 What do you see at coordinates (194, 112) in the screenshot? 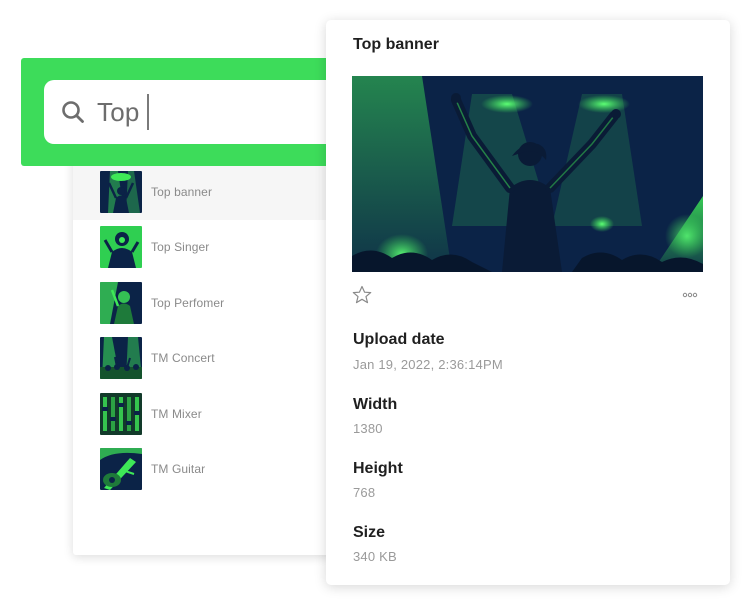
I see `search-input: Top` at bounding box center [194, 112].